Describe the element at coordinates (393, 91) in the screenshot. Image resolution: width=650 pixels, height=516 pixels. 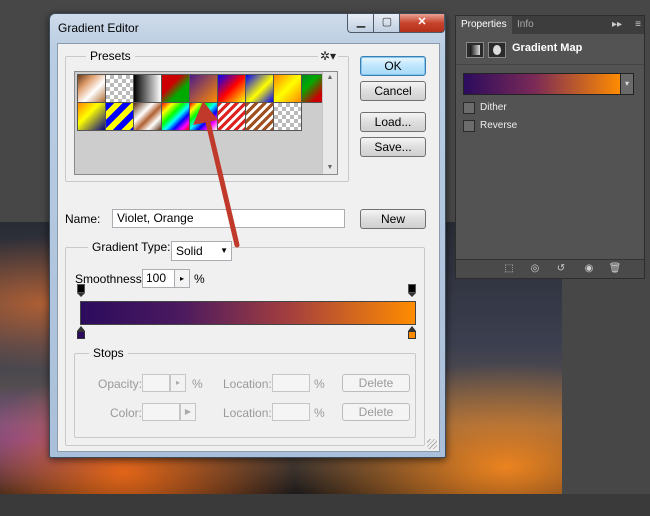
I see `cancel-button: Cancel` at that location.